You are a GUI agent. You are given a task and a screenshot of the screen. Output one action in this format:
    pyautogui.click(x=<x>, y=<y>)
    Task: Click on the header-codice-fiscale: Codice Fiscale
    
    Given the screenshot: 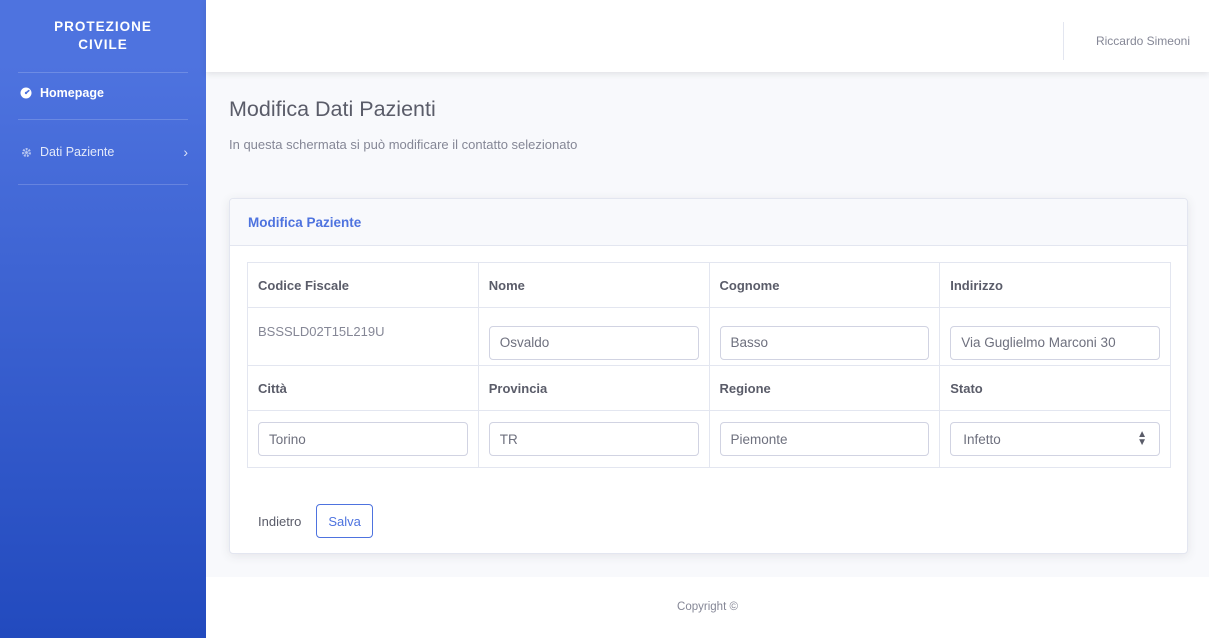 What is the action you would take?
    pyautogui.click(x=363, y=285)
    